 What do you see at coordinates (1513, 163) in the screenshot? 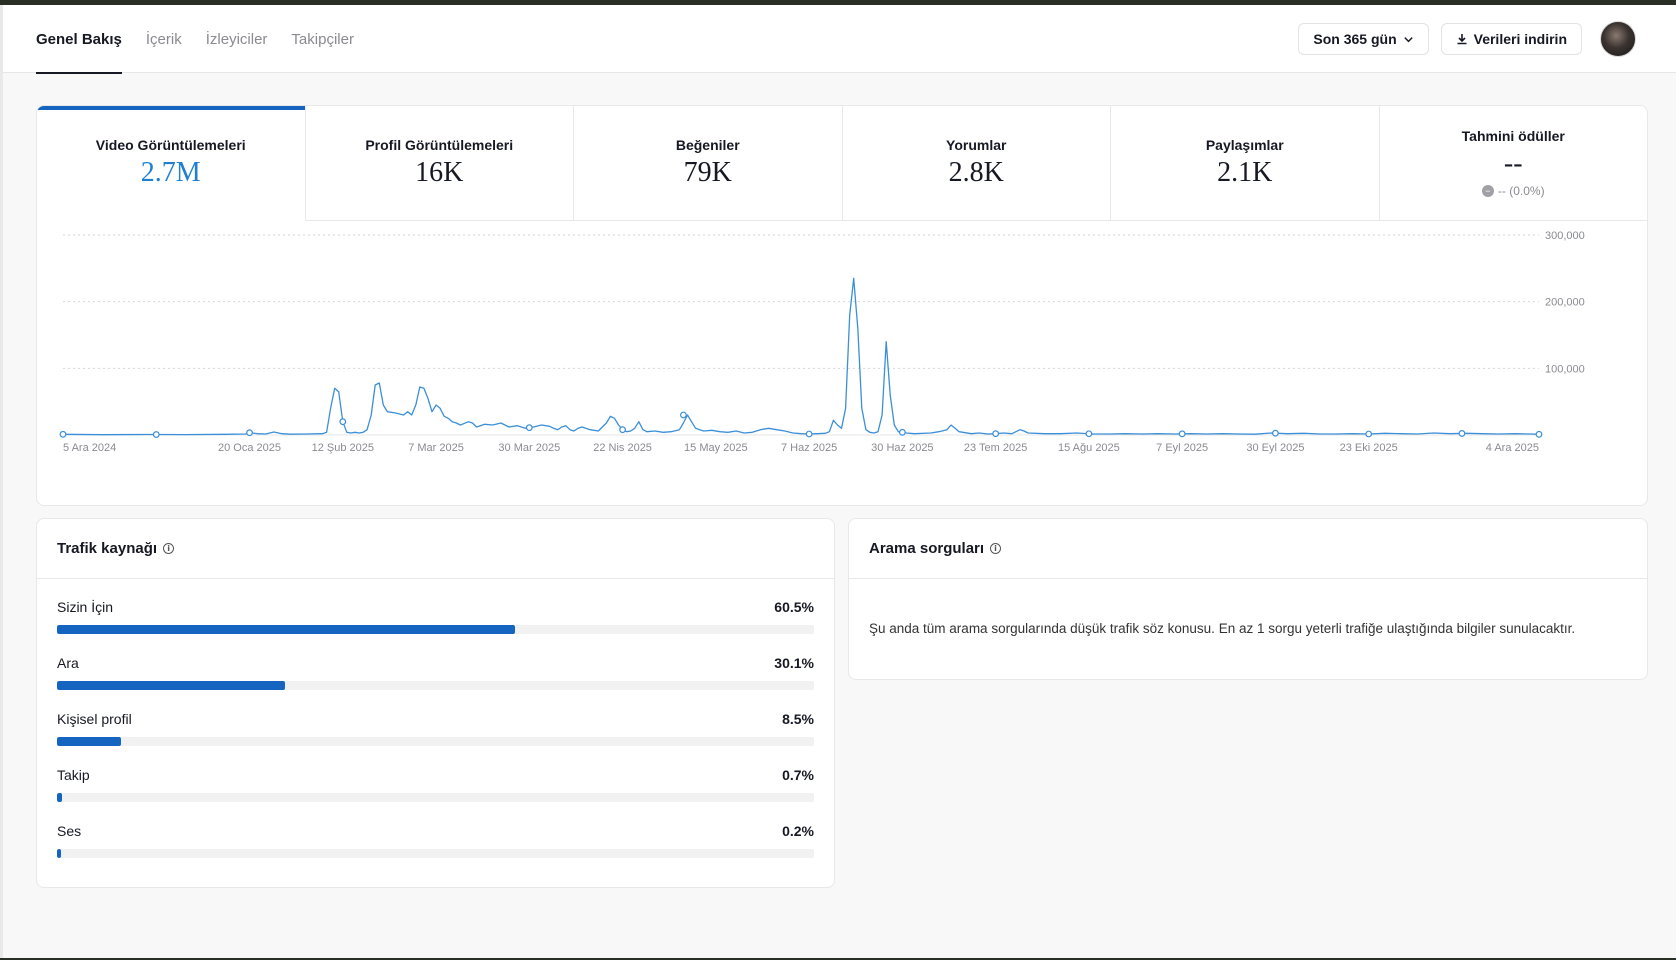
I see `metric-estimated-rewards: Tahmini ödüller -- − -- (0.0%)` at bounding box center [1513, 163].